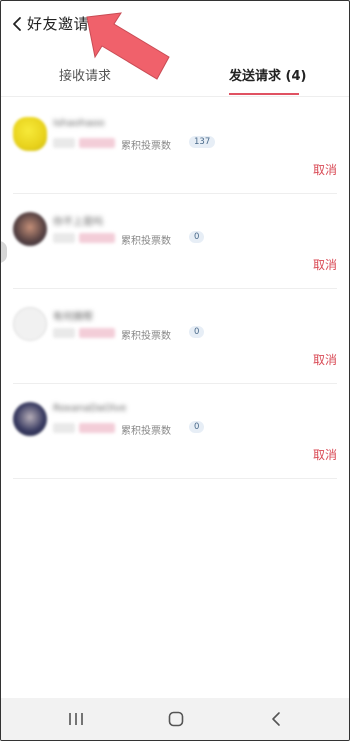 This screenshot has height=741, width=350. What do you see at coordinates (175, 146) in the screenshot?
I see `list-item: Ishaohaoo 累积投票数 137 取消` at bounding box center [175, 146].